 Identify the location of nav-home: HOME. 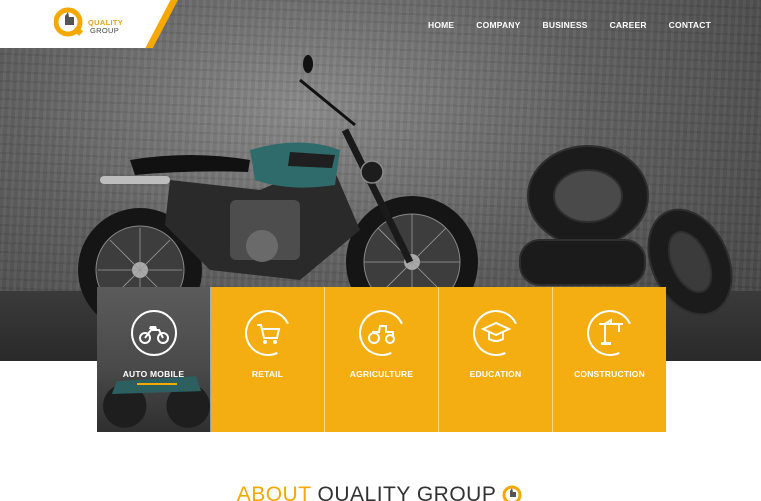
(441, 25).